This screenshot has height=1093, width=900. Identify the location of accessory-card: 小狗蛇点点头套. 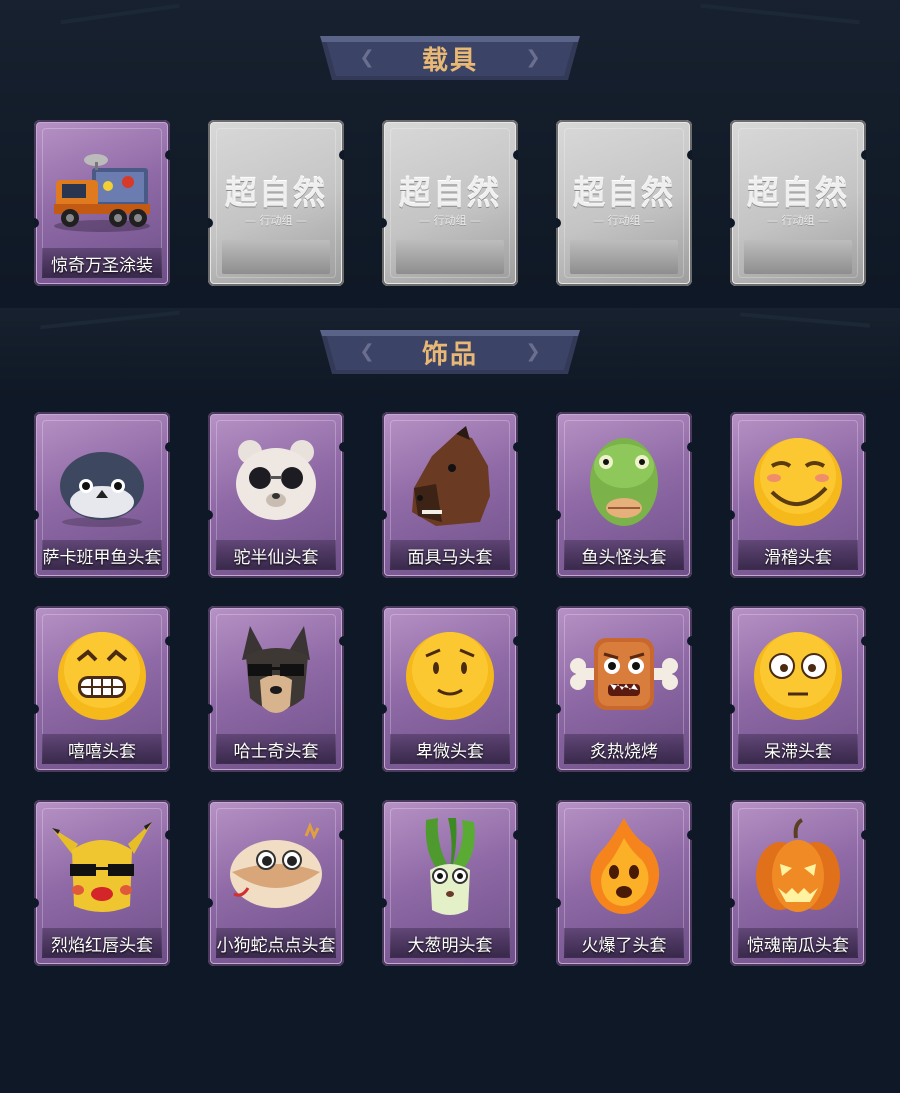
(276, 883).